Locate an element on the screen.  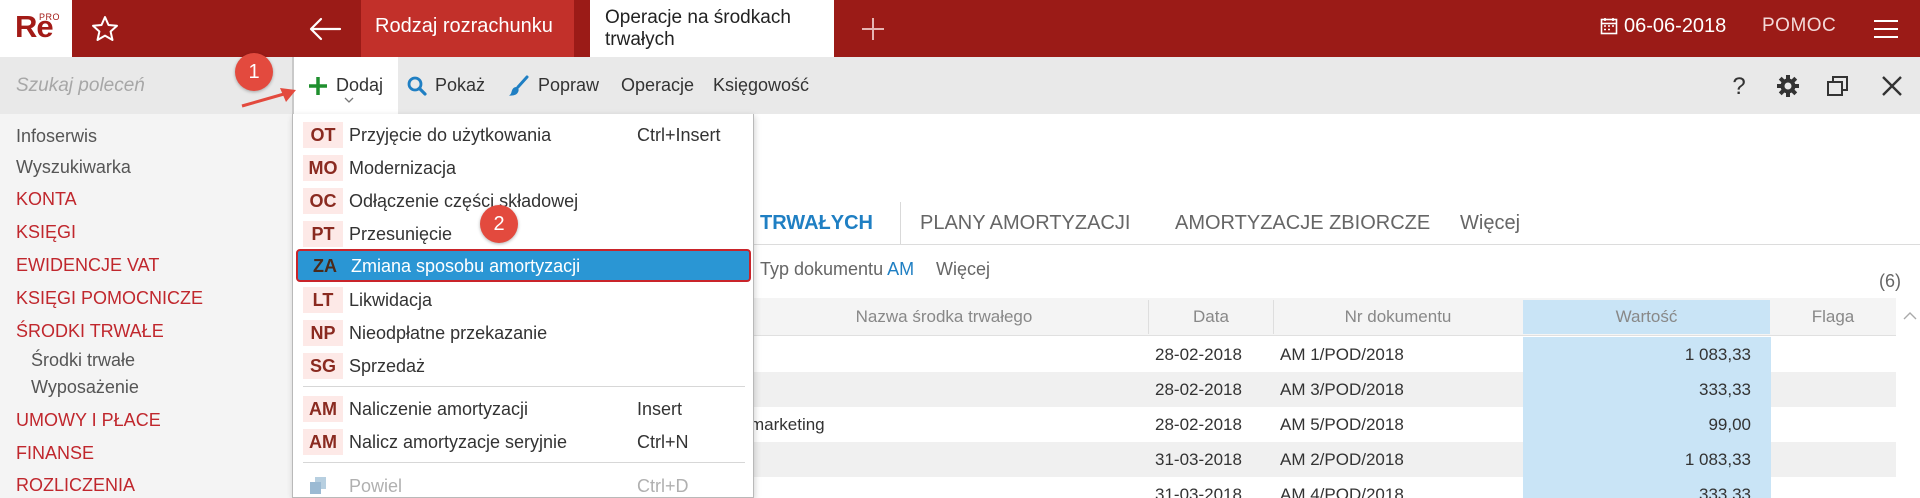
callout-step-2: 2 is located at coordinates (499, 224).